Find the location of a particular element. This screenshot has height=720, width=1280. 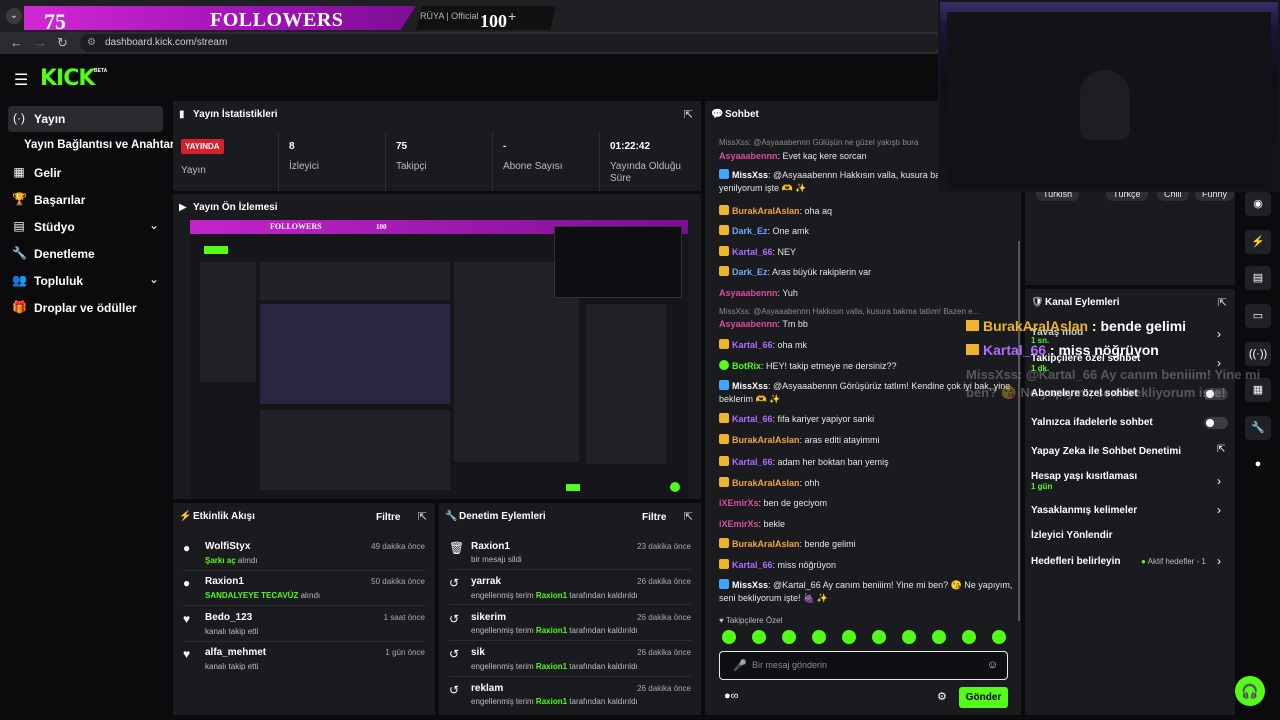

community-icon: ● is located at coordinates (1258, 464).